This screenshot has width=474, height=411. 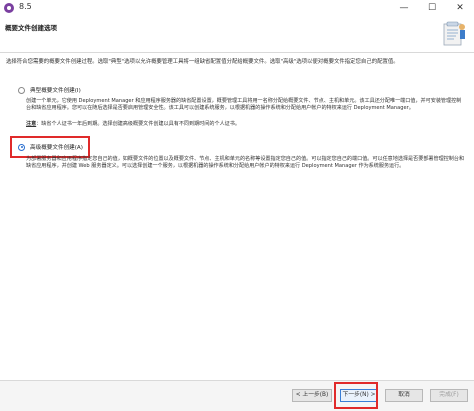 I want to click on window-title: 8.5, so click(x=25, y=6).